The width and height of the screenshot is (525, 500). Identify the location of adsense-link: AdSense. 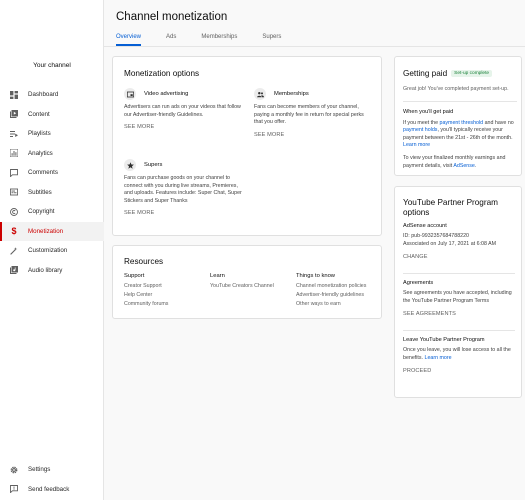
(464, 166).